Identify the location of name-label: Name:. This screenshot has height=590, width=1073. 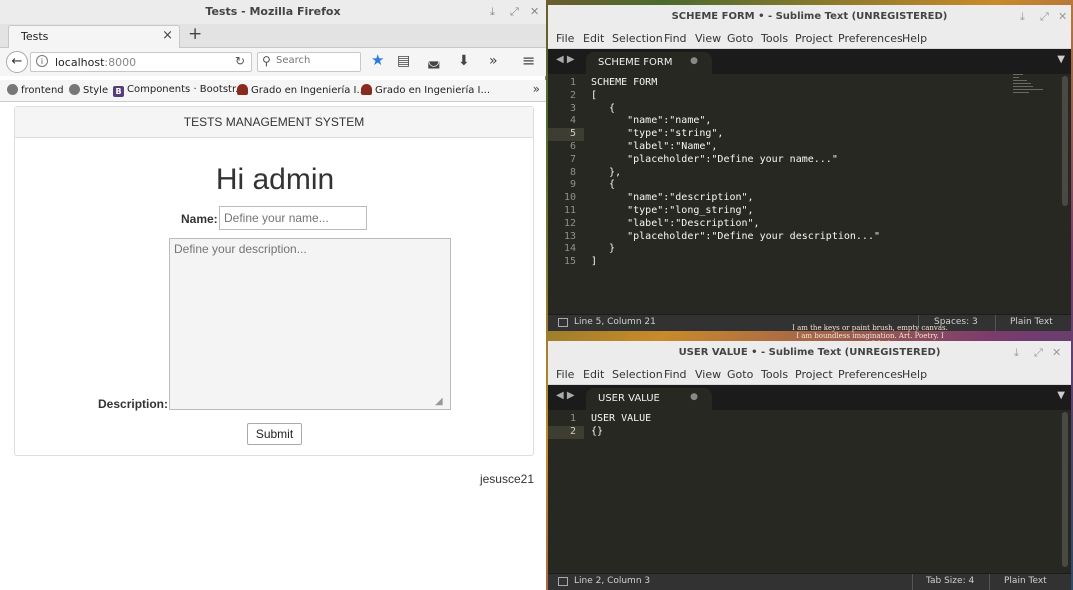
(199, 219).